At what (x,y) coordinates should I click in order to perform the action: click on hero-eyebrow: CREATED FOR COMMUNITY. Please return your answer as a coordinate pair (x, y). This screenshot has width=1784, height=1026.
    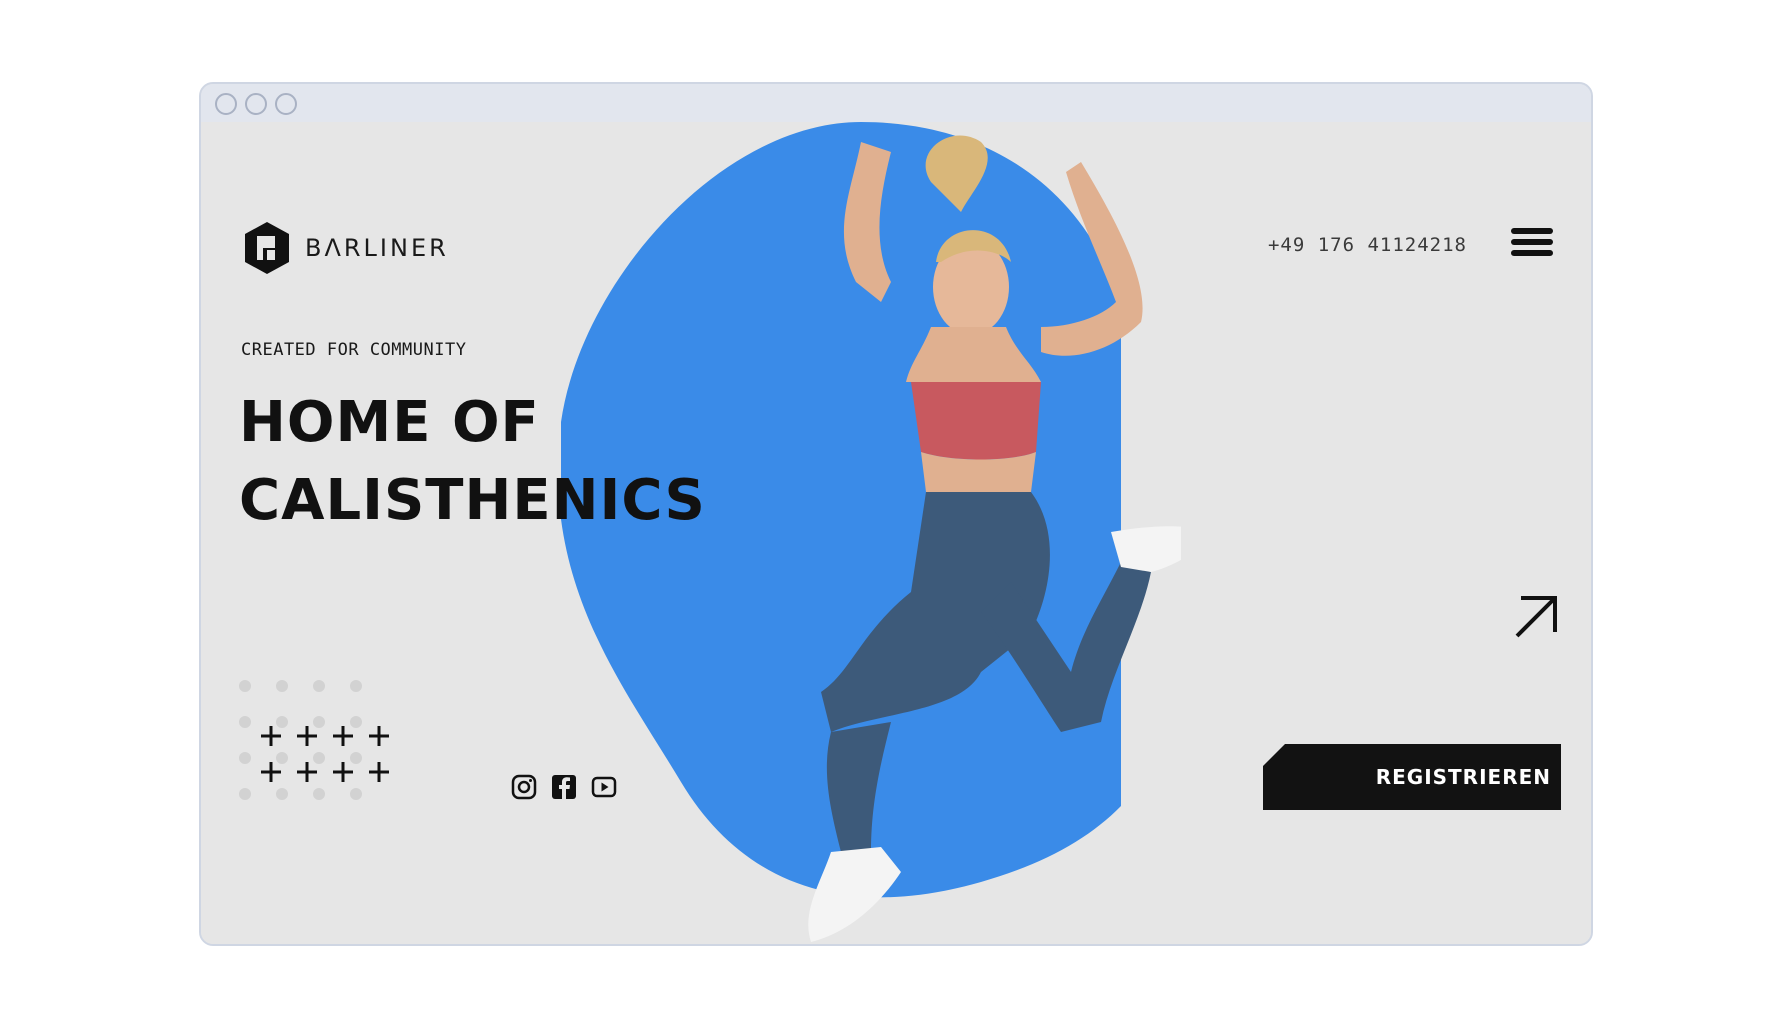
    Looking at the image, I should click on (354, 350).